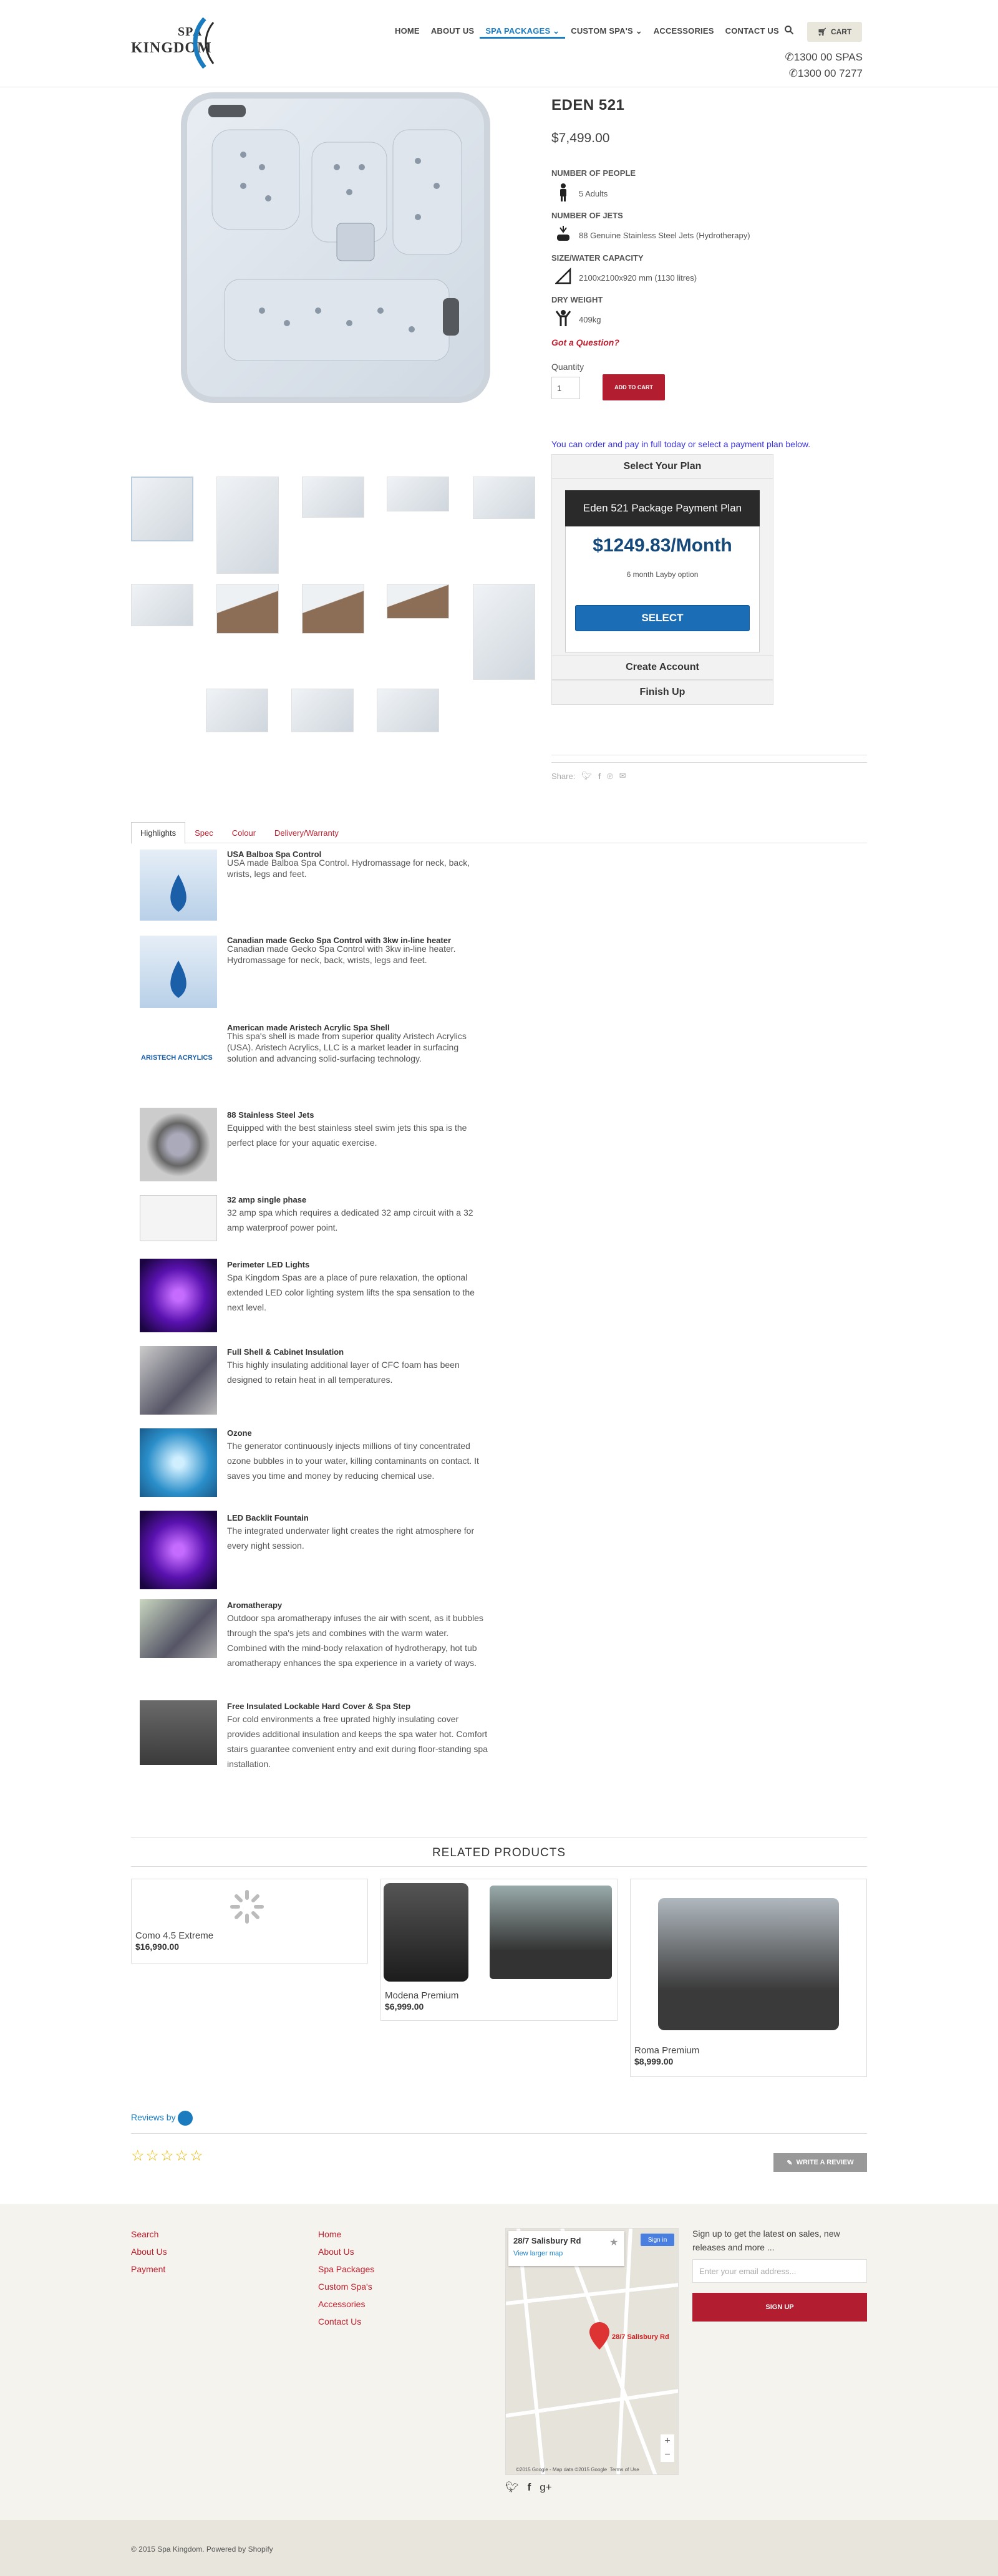  Describe the element at coordinates (145, 2234) in the screenshot. I see `footer-link-search: Search` at that location.